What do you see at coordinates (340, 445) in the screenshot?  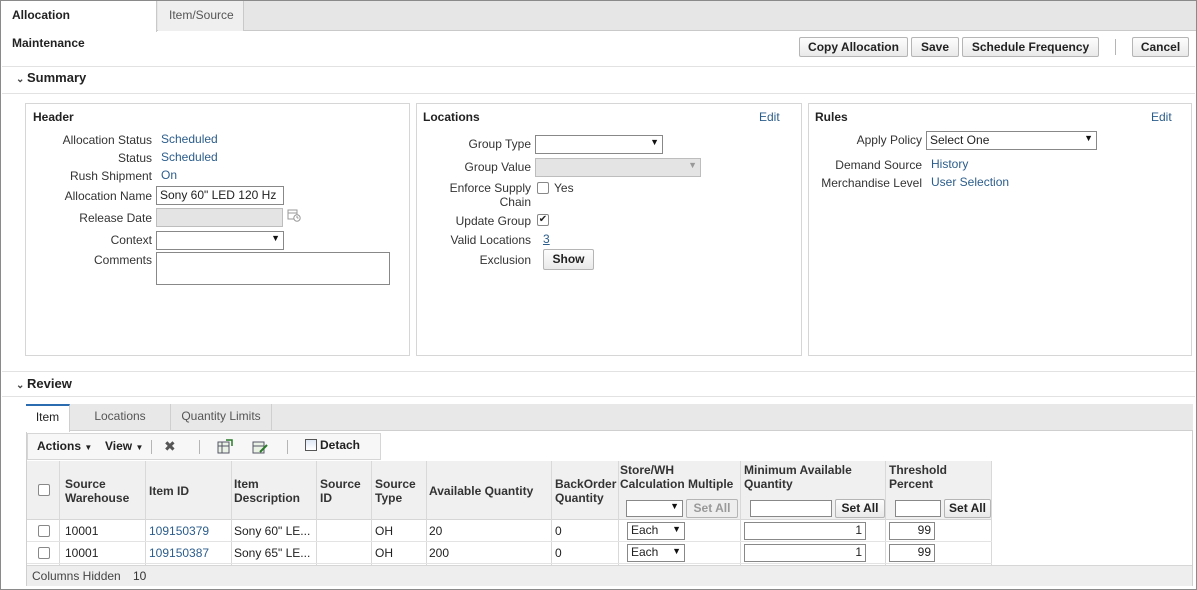 I see `detach-label: Detach` at bounding box center [340, 445].